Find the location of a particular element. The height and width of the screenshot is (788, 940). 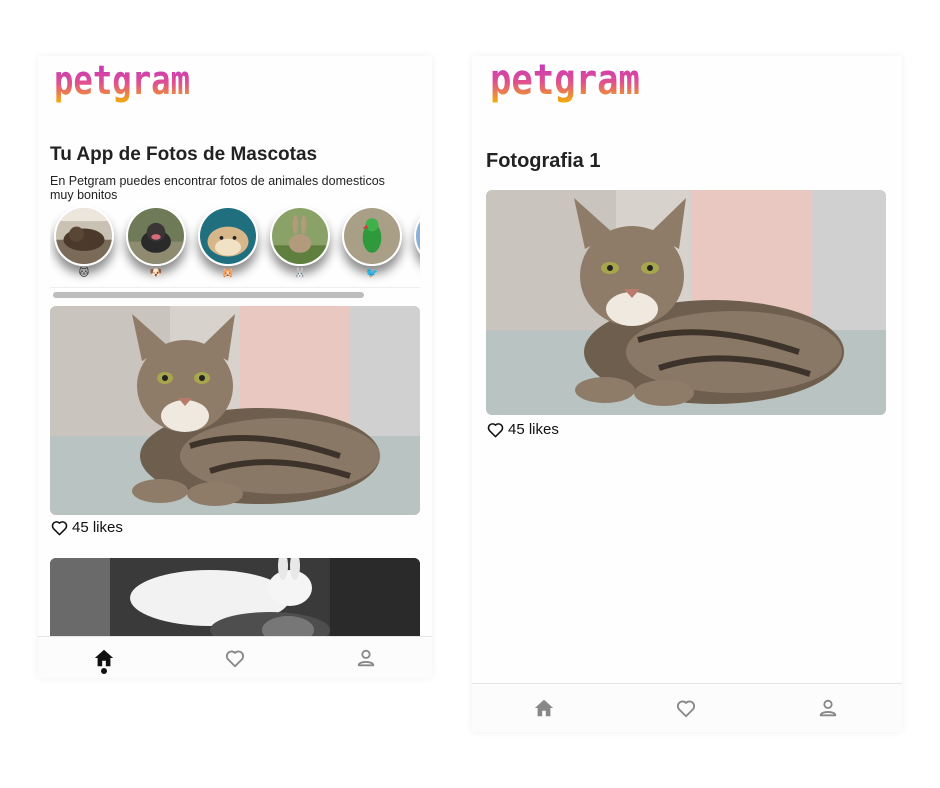

category-emoji: 🐰 is located at coordinates (300, 273).